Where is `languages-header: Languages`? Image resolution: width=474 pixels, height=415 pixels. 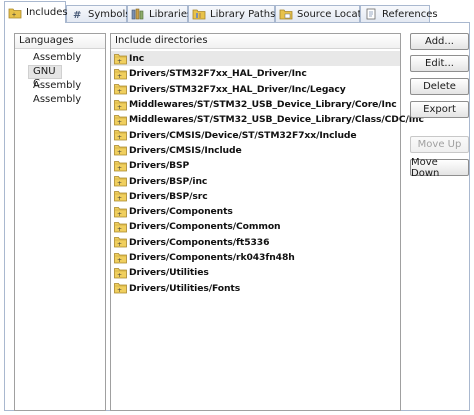
languages-header: Languages is located at coordinates (60, 41).